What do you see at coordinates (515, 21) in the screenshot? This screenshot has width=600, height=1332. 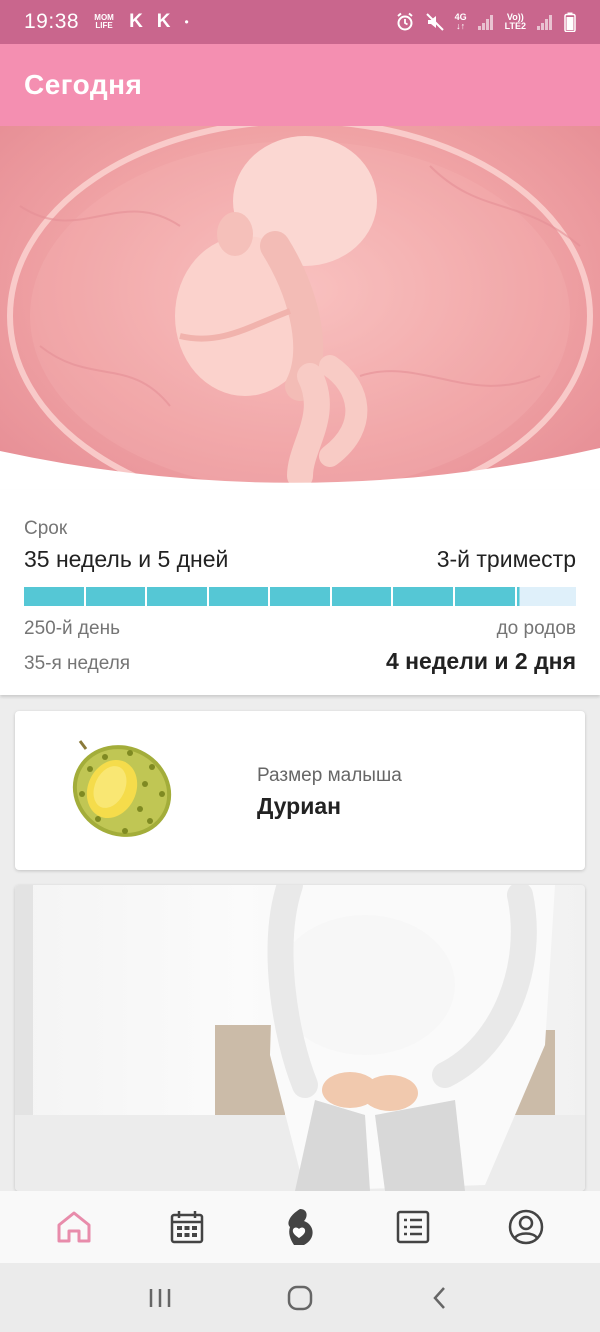 I see `volte-icon: Vo)) LTE2` at bounding box center [515, 21].